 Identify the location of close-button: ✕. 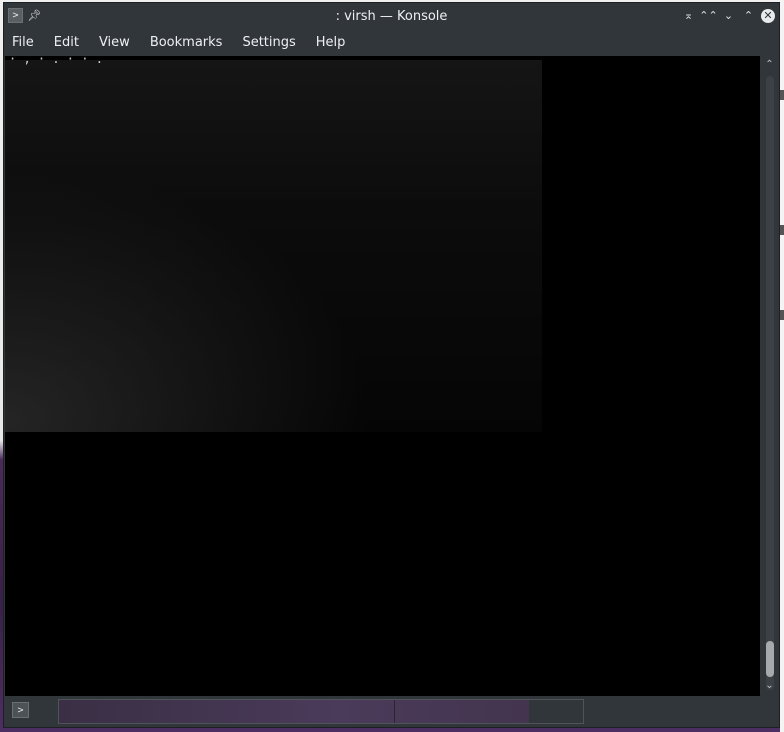
(768, 15).